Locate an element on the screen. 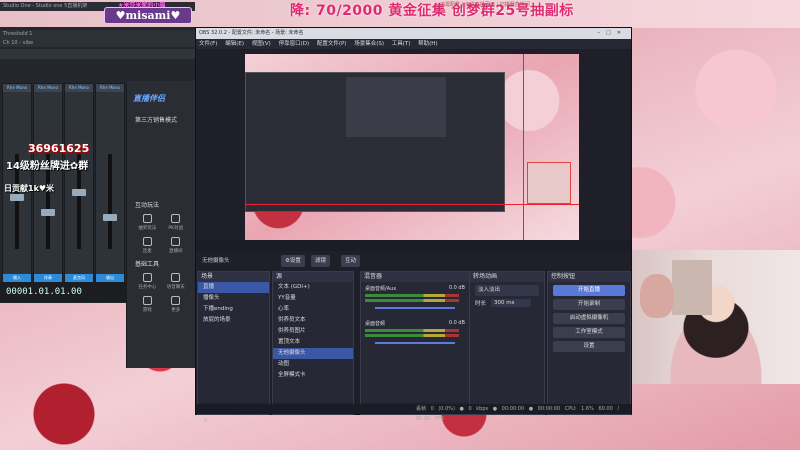 Image resolution: width=800 pixels, height=450 pixels. scene-item: 直播 is located at coordinates (233, 287).